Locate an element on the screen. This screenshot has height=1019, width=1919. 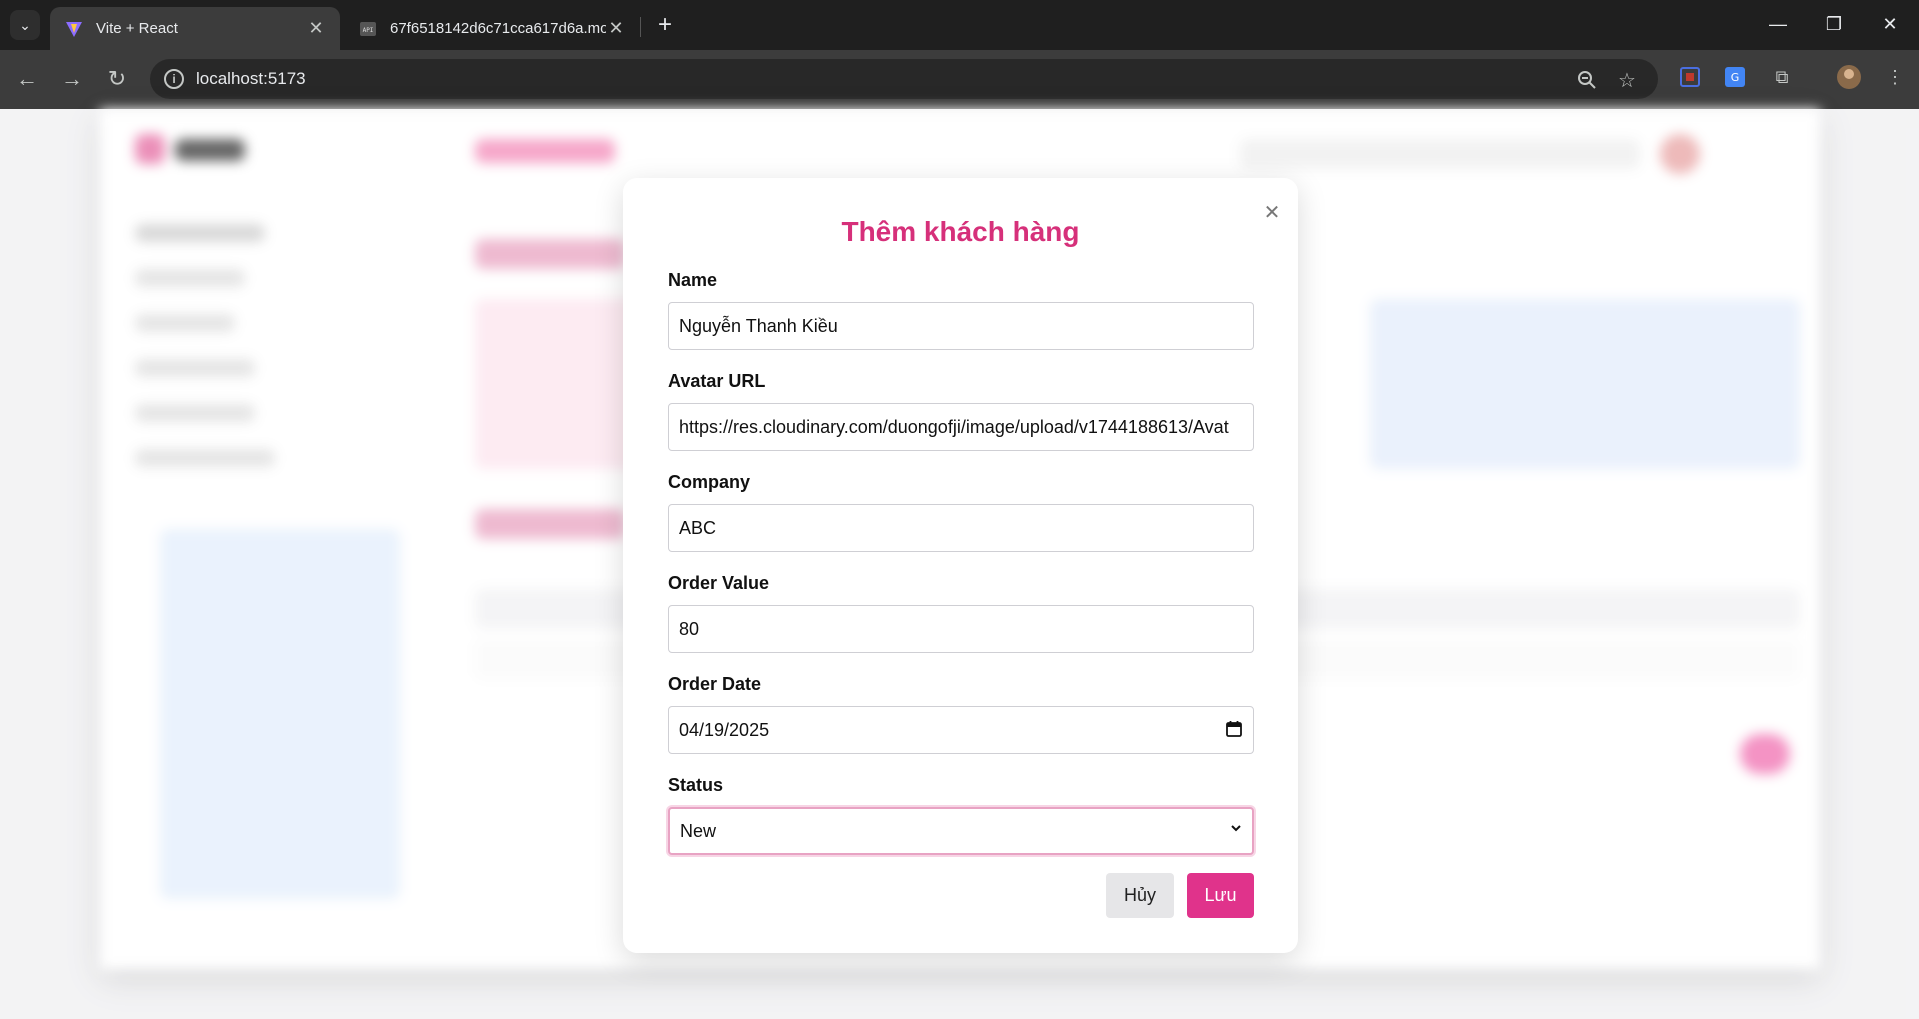
address-bar: i localhost:5173 ☆ is located at coordinates (904, 79).